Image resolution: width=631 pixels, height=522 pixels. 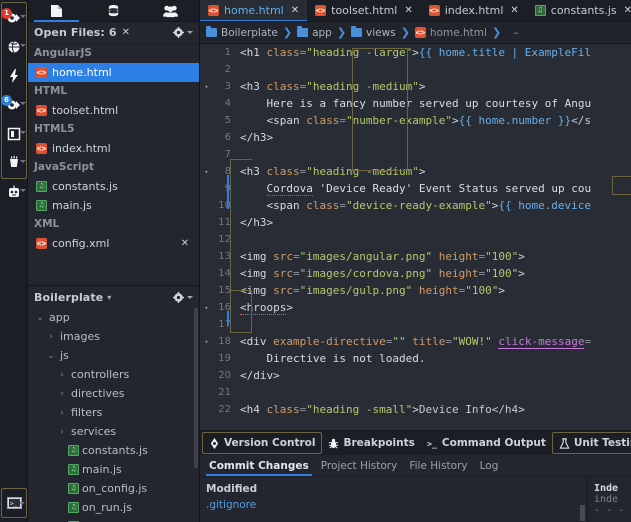 What do you see at coordinates (113, 507) in the screenshot?
I see `tree-row: ♫ on_run.js` at bounding box center [113, 507].